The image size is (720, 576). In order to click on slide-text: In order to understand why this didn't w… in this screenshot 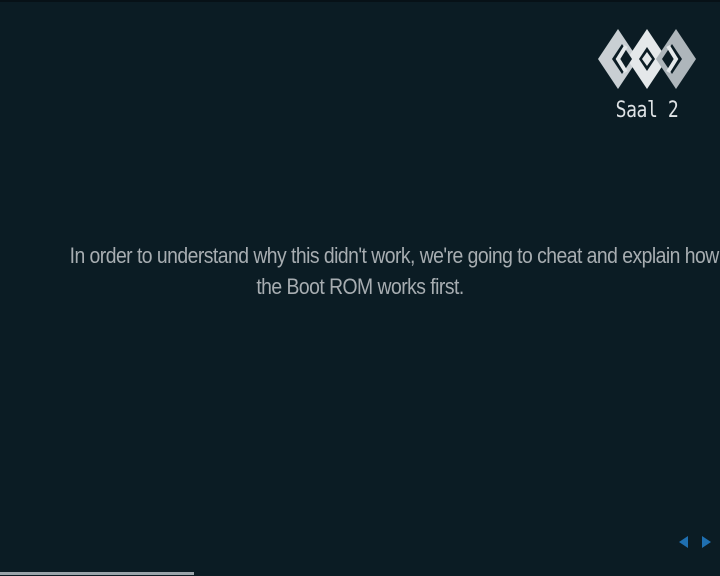, I will do `click(375, 271)`.